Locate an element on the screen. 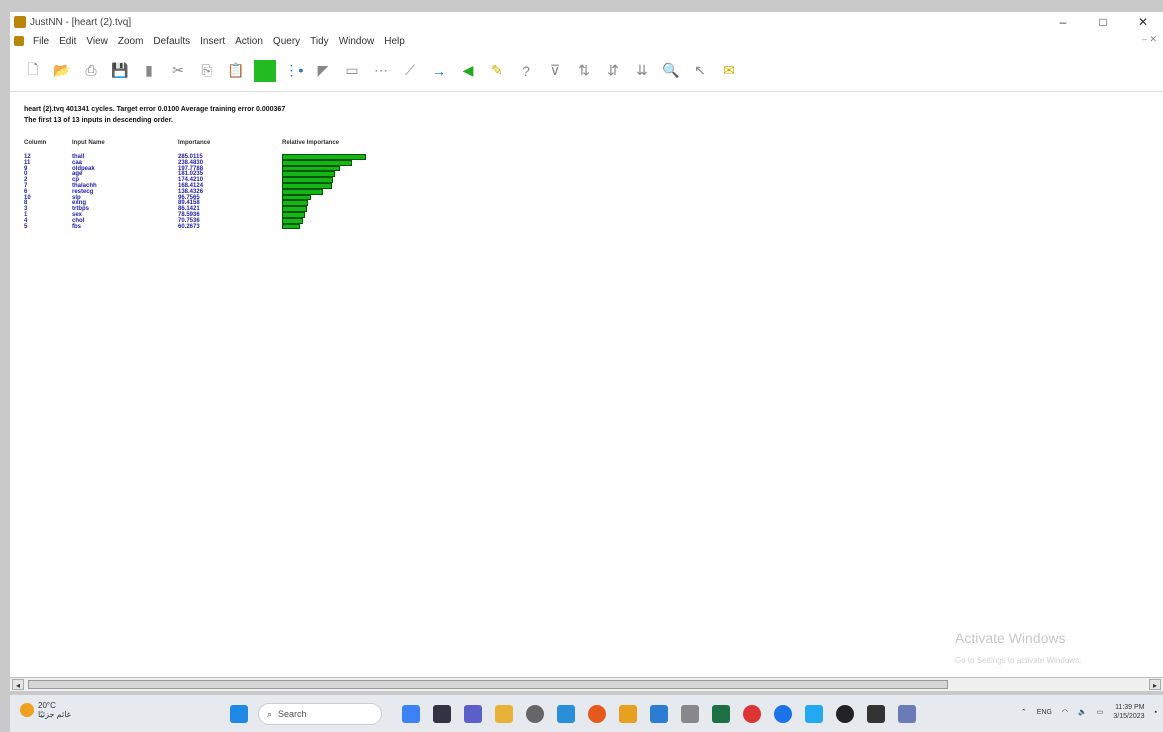 This screenshot has width=1163, height=732. vscode-icon is located at coordinates (814, 714).